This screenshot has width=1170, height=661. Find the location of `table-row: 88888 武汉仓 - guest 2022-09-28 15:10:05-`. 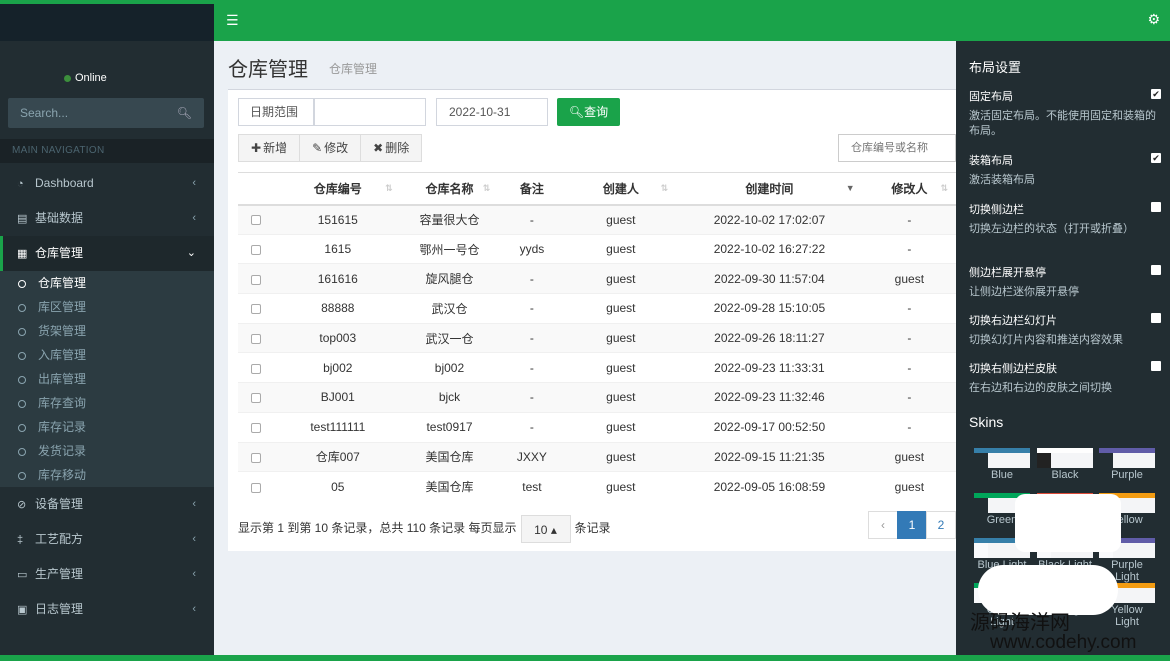

table-row: 88888 武汉仓 - guest 2022-09-28 15:10:05- is located at coordinates (597, 308).